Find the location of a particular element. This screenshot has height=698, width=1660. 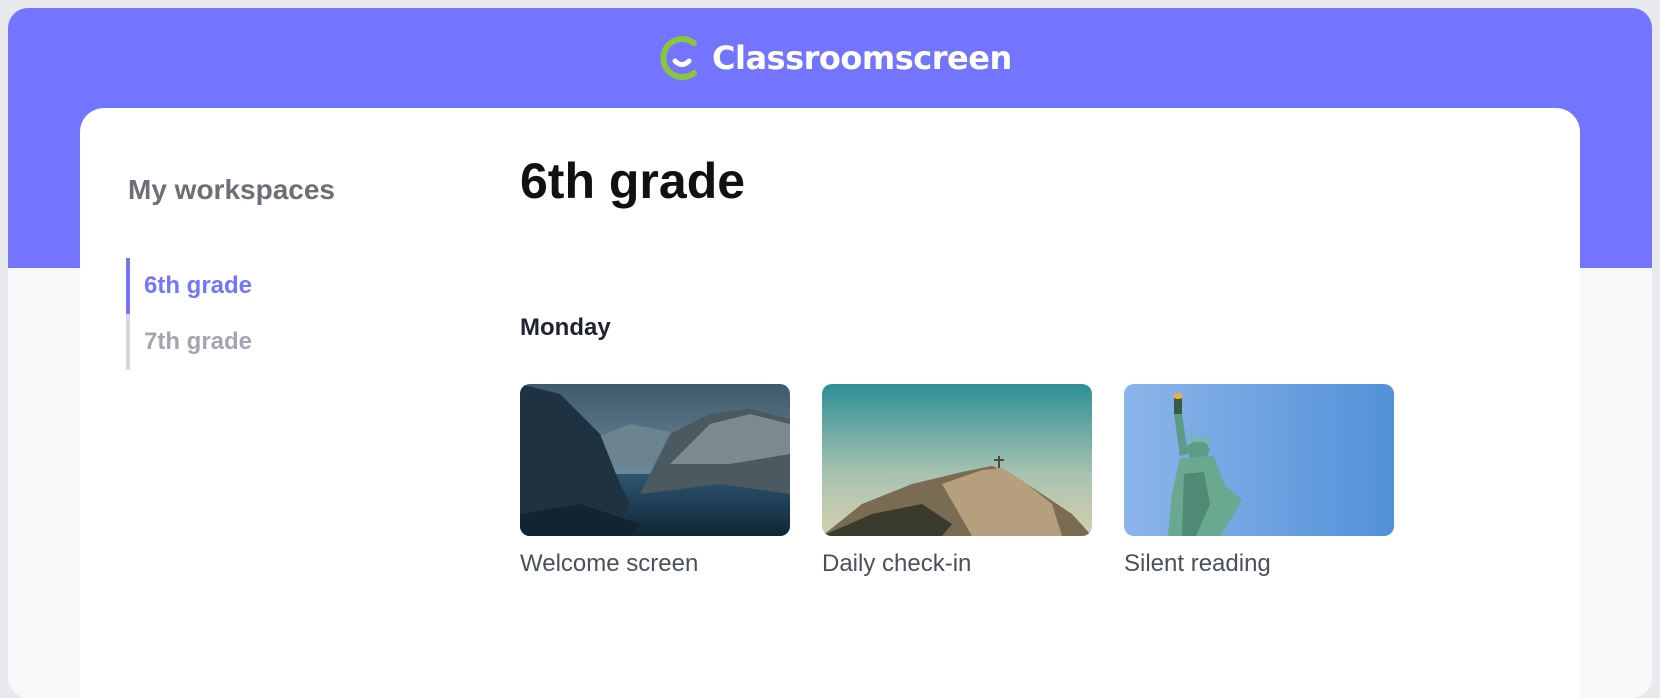

workspace-list: 6th grade 7th grade is located at coordinates (258, 314).